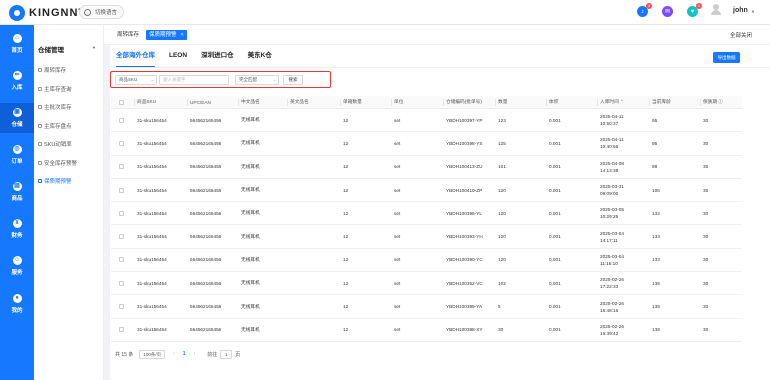 Image resolution: width=770 pixels, height=380 pixels. I want to click on table-cell: 0.001, so click(555, 143).